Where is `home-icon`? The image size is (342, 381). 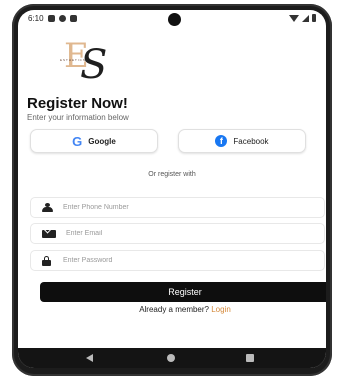
home-icon is located at coordinates (171, 358).